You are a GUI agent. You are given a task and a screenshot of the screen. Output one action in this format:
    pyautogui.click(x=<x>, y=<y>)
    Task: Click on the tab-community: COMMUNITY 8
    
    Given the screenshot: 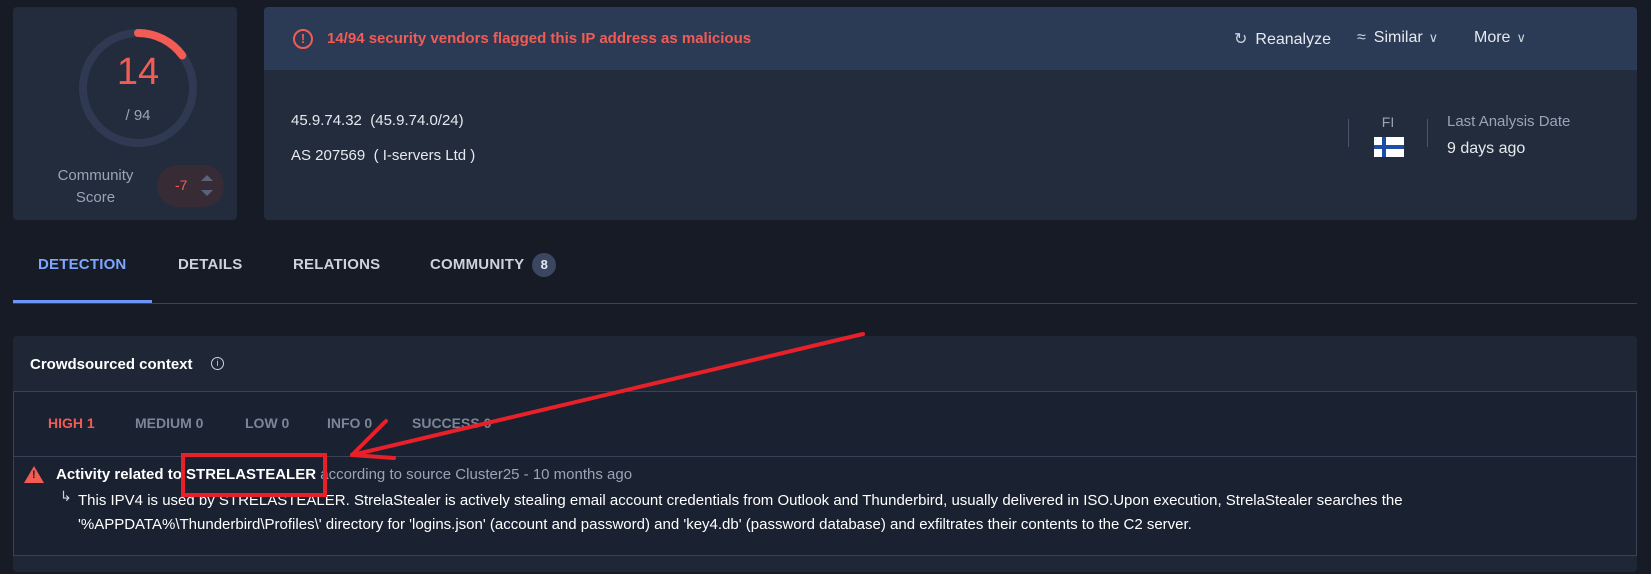 What is the action you would take?
    pyautogui.click(x=493, y=265)
    